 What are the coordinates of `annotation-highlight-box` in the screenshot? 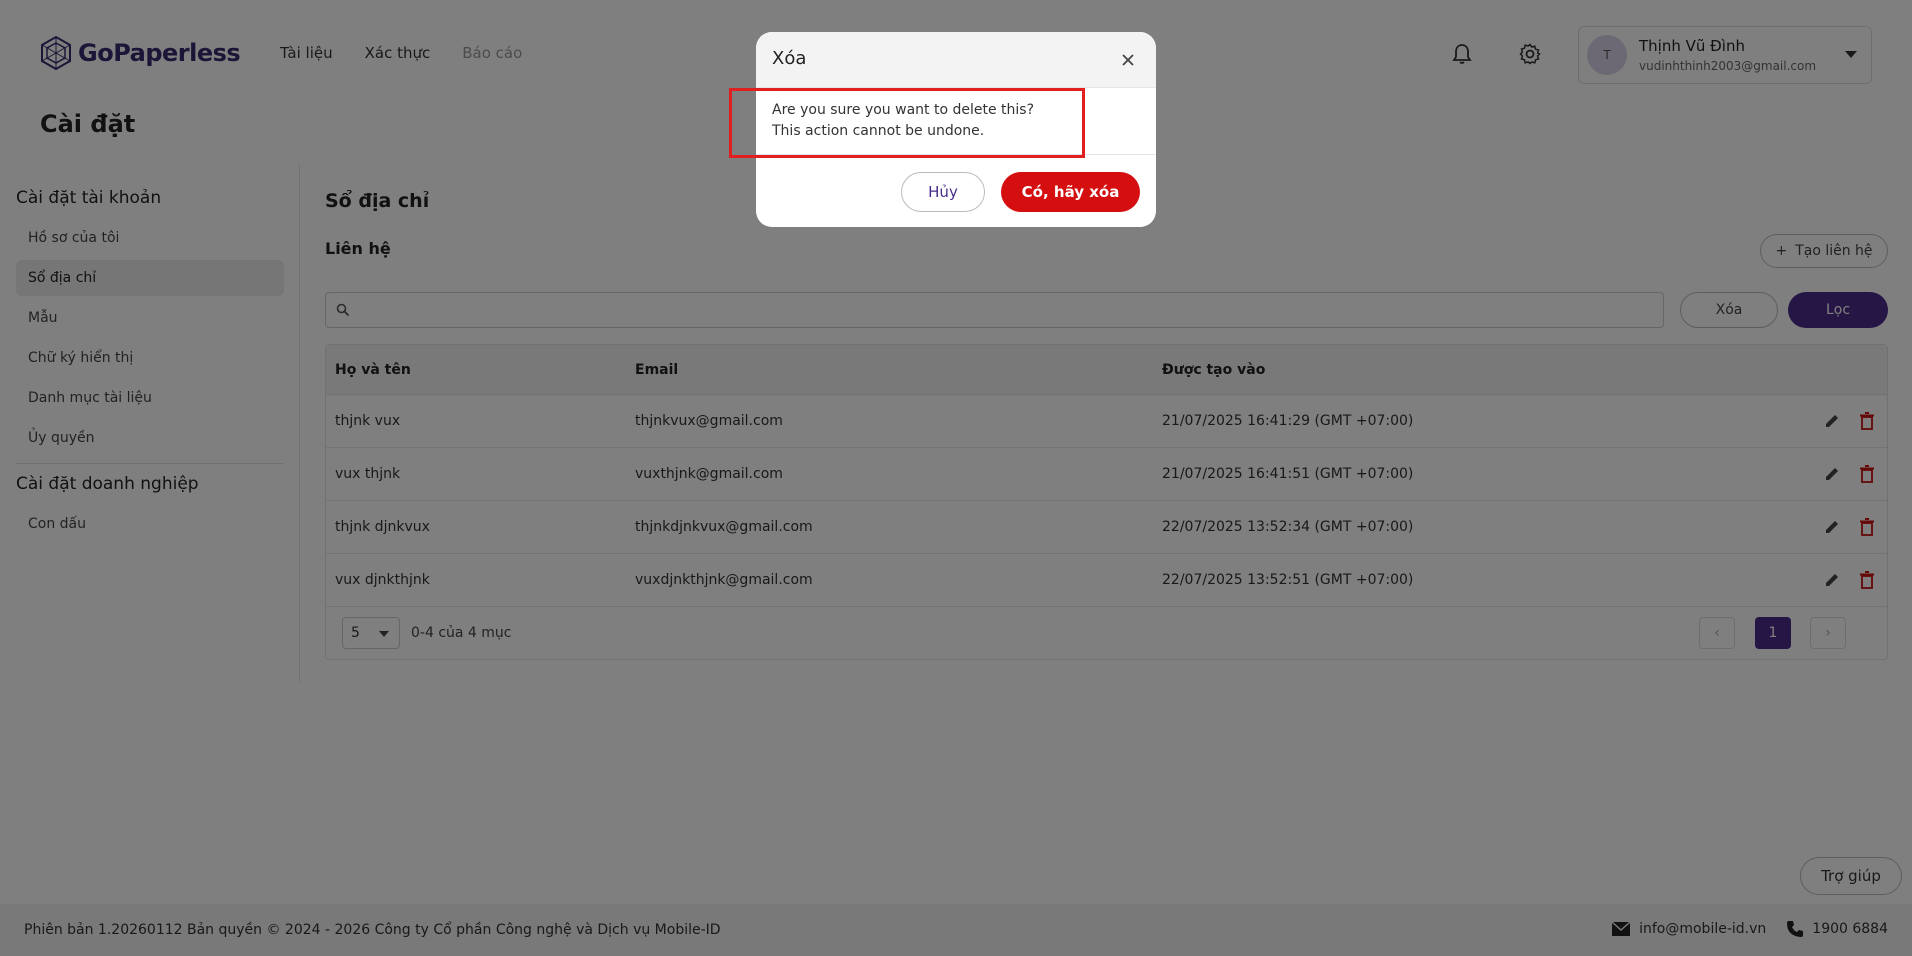 It's located at (907, 123).